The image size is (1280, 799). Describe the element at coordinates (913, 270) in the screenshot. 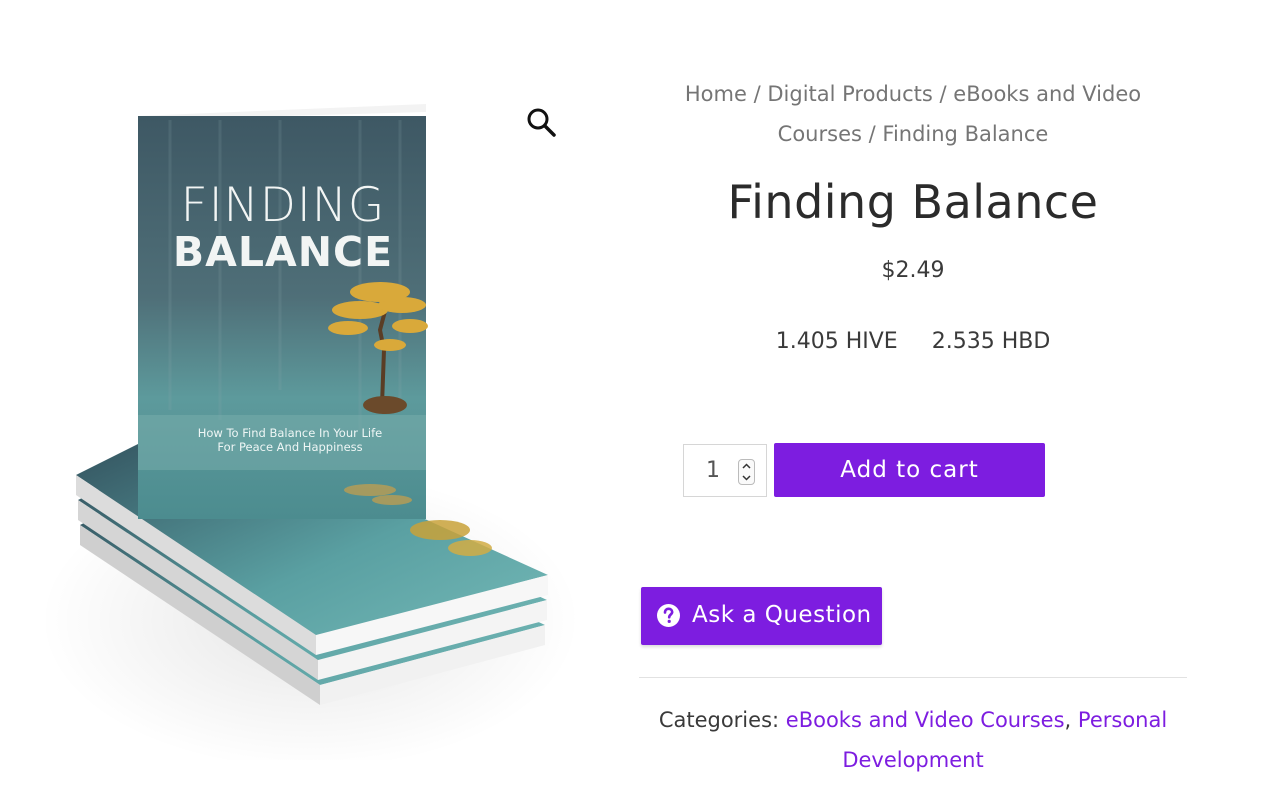

I see `product-price: $2.49` at that location.